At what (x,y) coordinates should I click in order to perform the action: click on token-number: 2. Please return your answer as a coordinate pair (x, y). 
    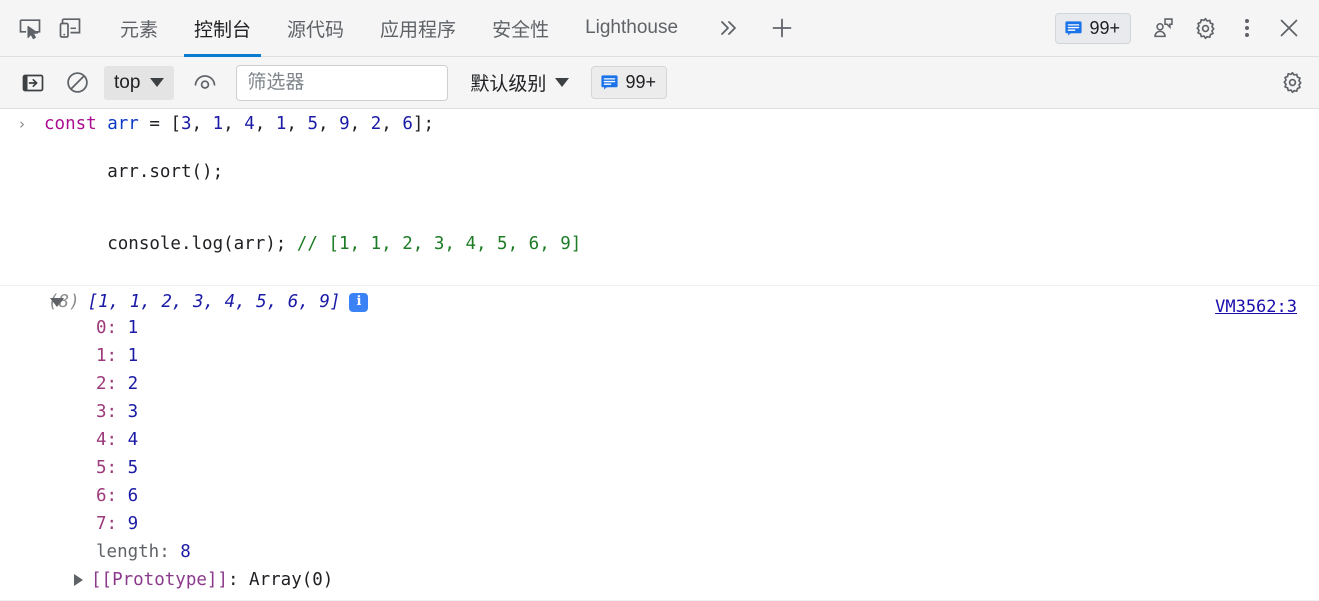
    Looking at the image, I should click on (376, 124).